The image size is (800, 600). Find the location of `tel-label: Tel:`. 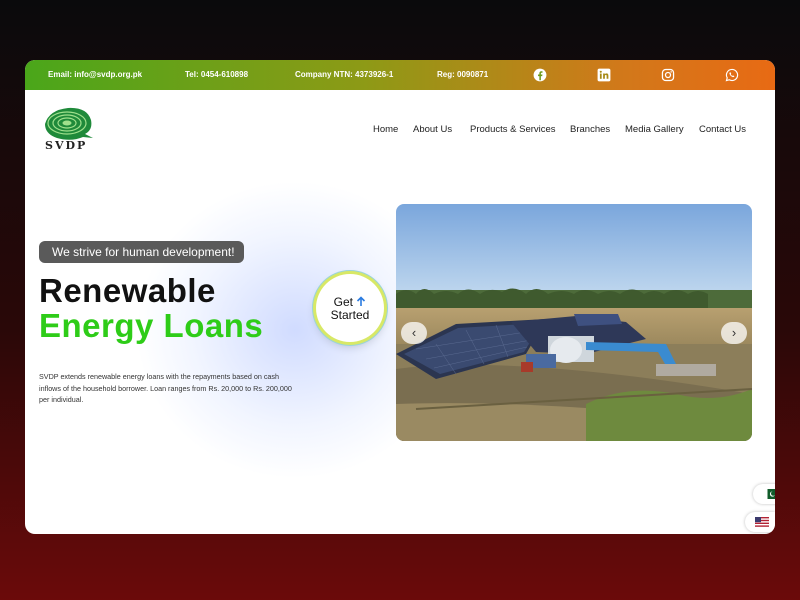

tel-label: Tel: is located at coordinates (192, 74).